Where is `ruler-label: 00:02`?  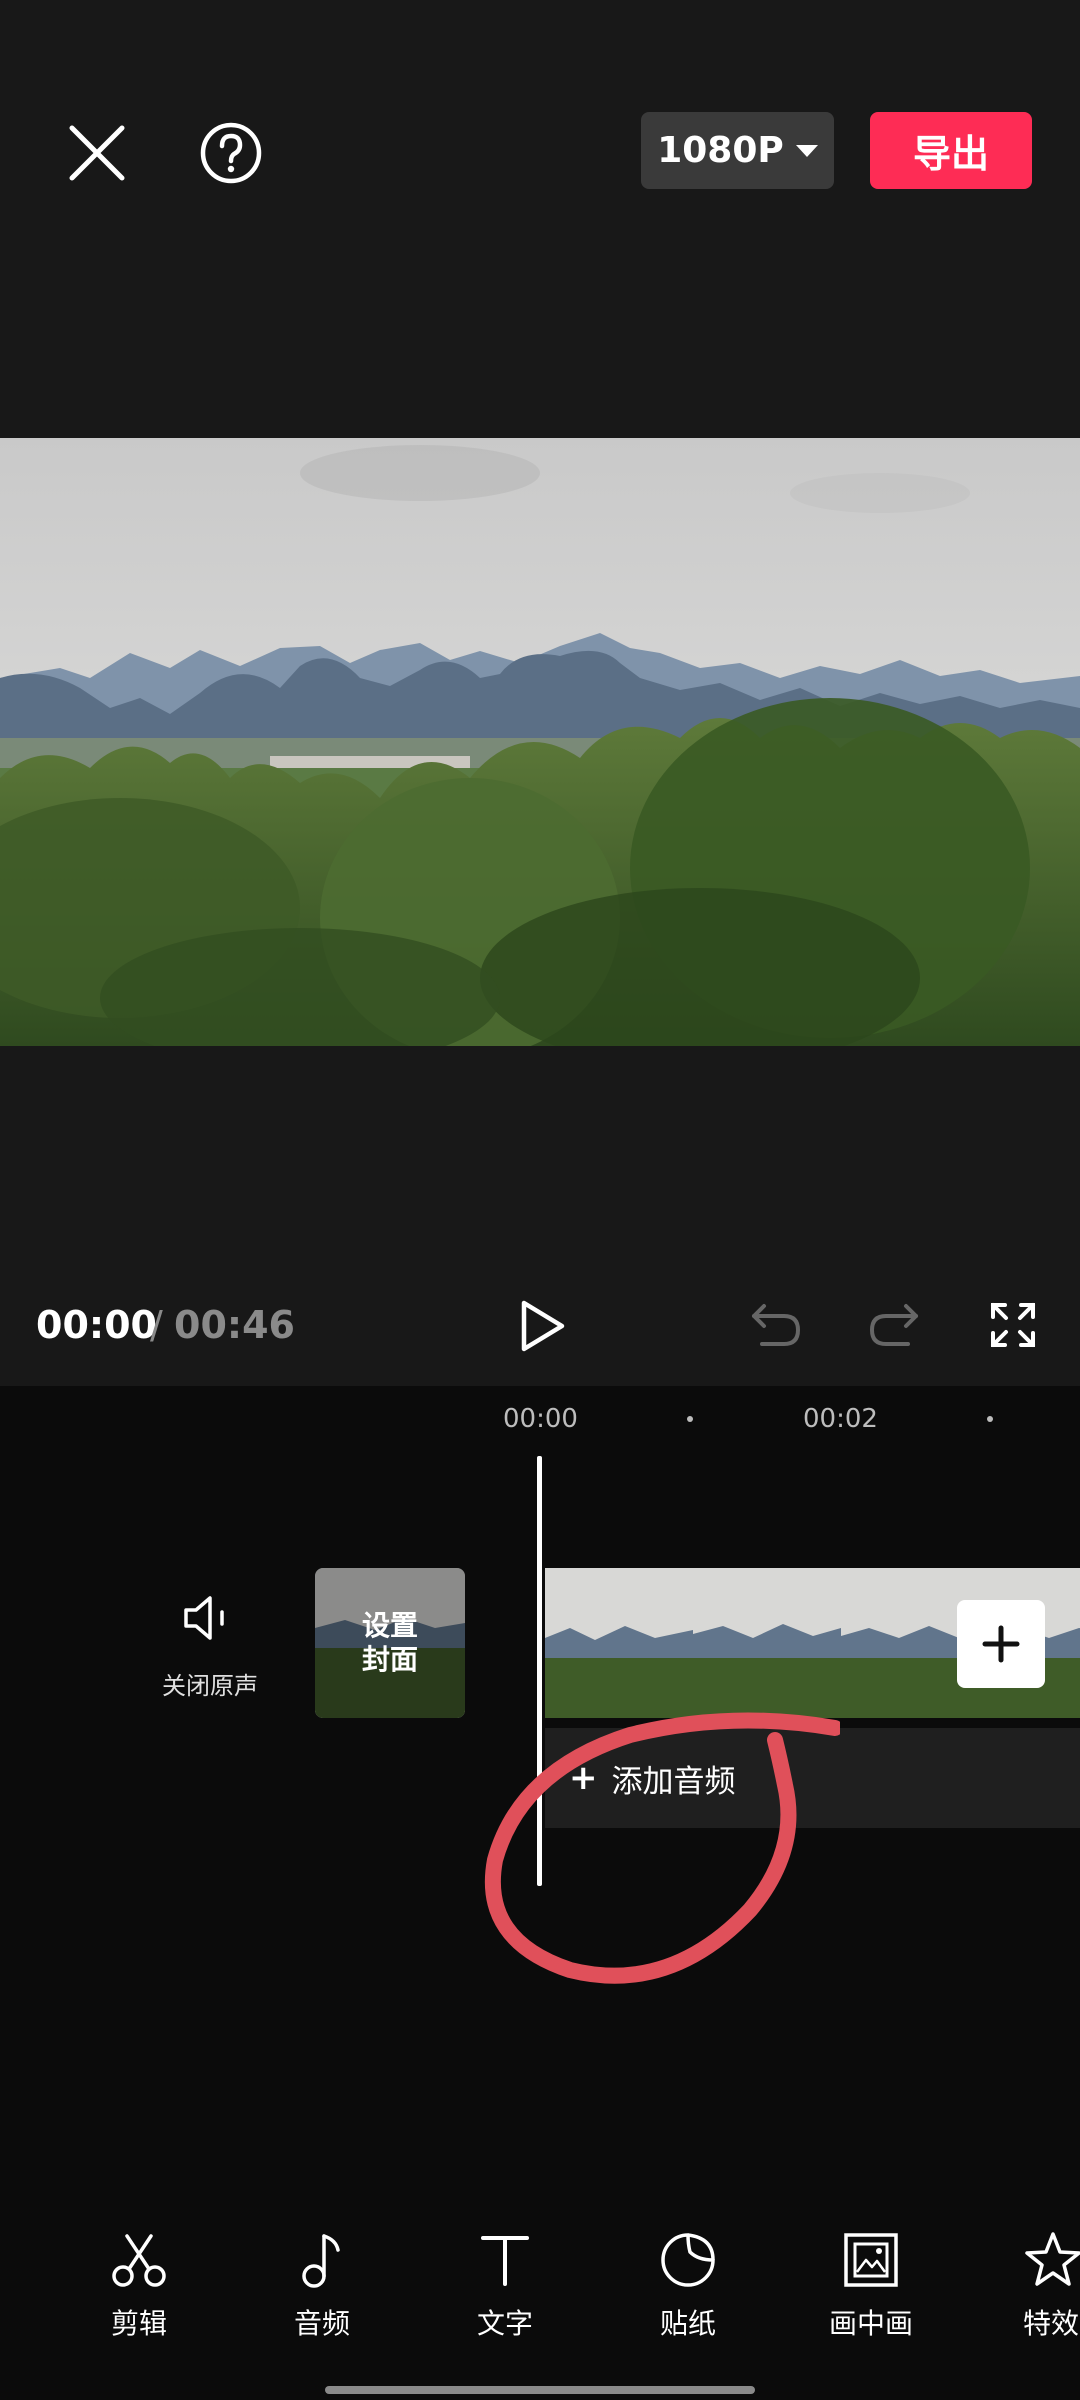
ruler-label: 00:02 is located at coordinates (840, 1419).